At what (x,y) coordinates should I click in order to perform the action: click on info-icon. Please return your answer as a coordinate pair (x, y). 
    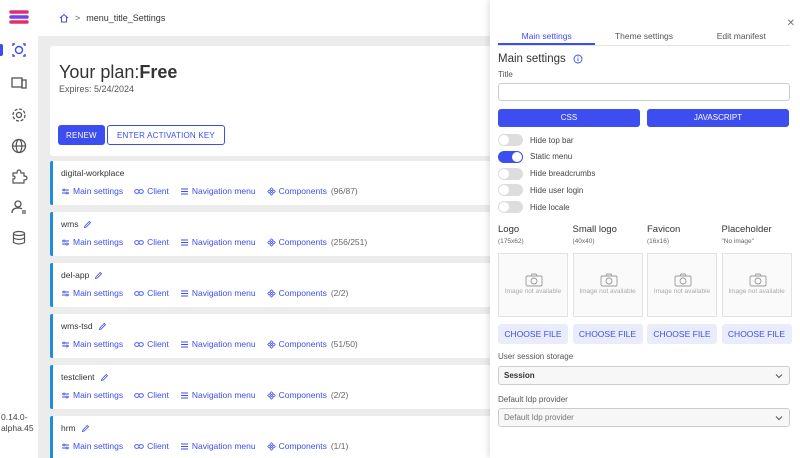
    Looking at the image, I should click on (578, 59).